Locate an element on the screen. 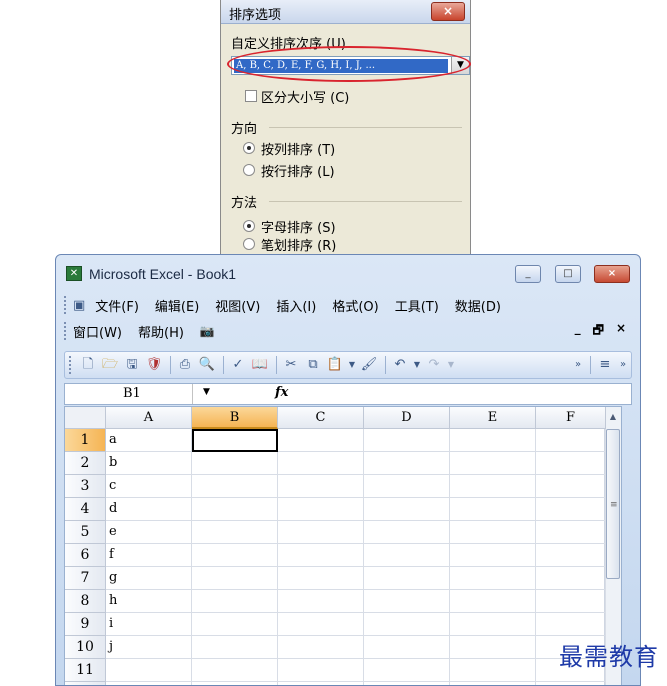  cell-d6 is located at coordinates (407, 555).